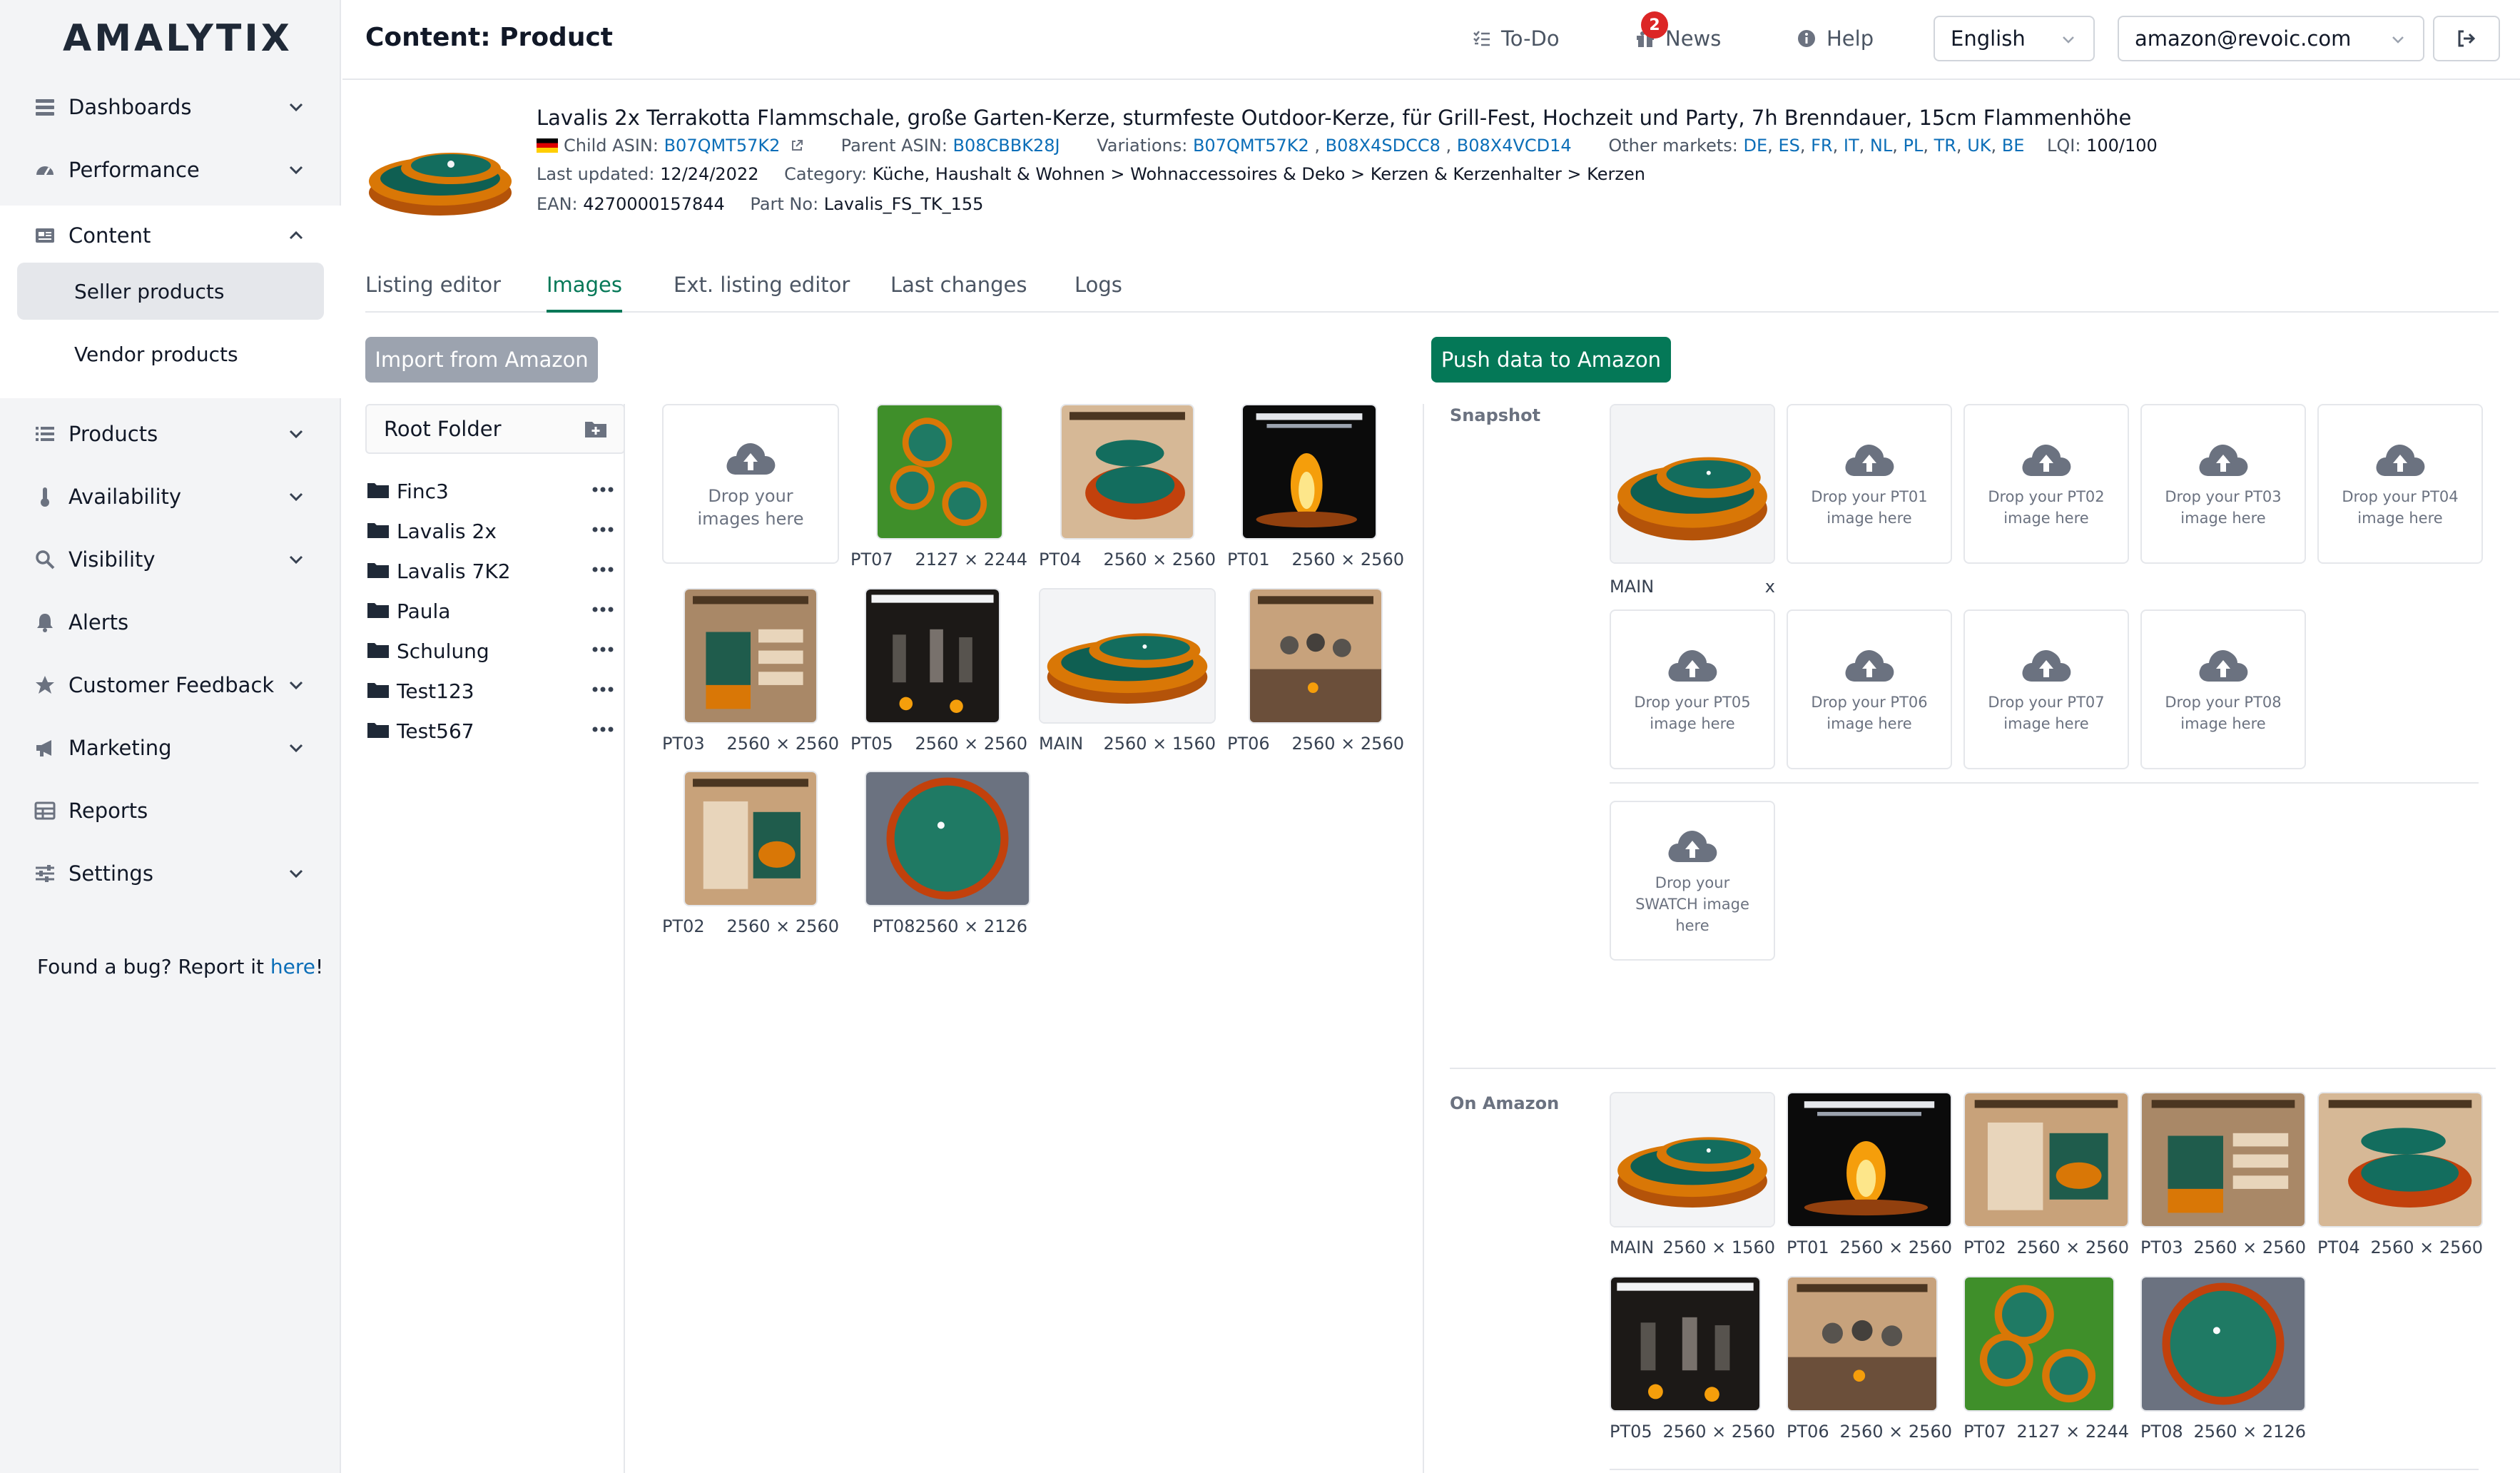  What do you see at coordinates (797, 146) in the screenshot?
I see `external-link-icon` at bounding box center [797, 146].